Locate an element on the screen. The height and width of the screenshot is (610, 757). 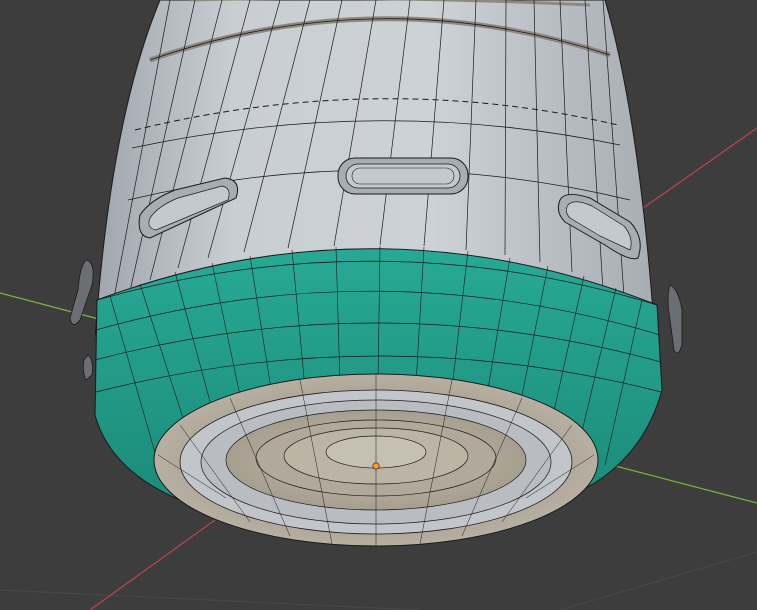
side-clip-right is located at coordinates (675, 319).